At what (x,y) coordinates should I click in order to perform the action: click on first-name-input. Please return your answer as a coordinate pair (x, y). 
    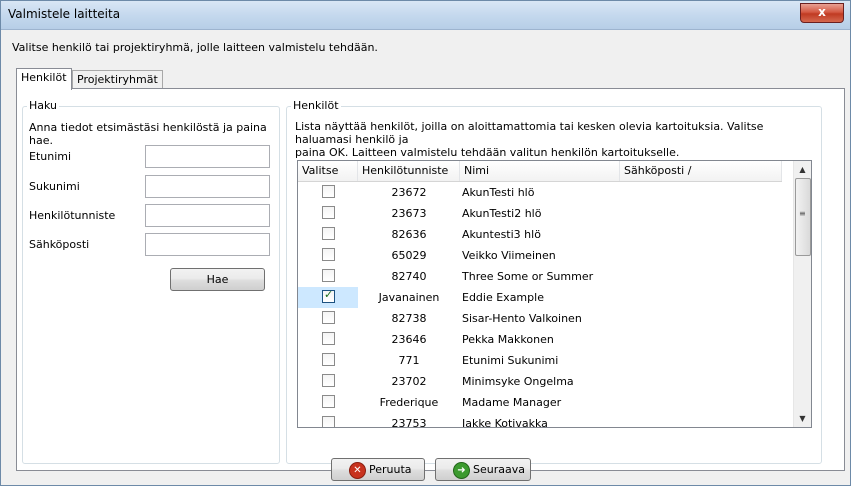
    Looking at the image, I should click on (207, 156).